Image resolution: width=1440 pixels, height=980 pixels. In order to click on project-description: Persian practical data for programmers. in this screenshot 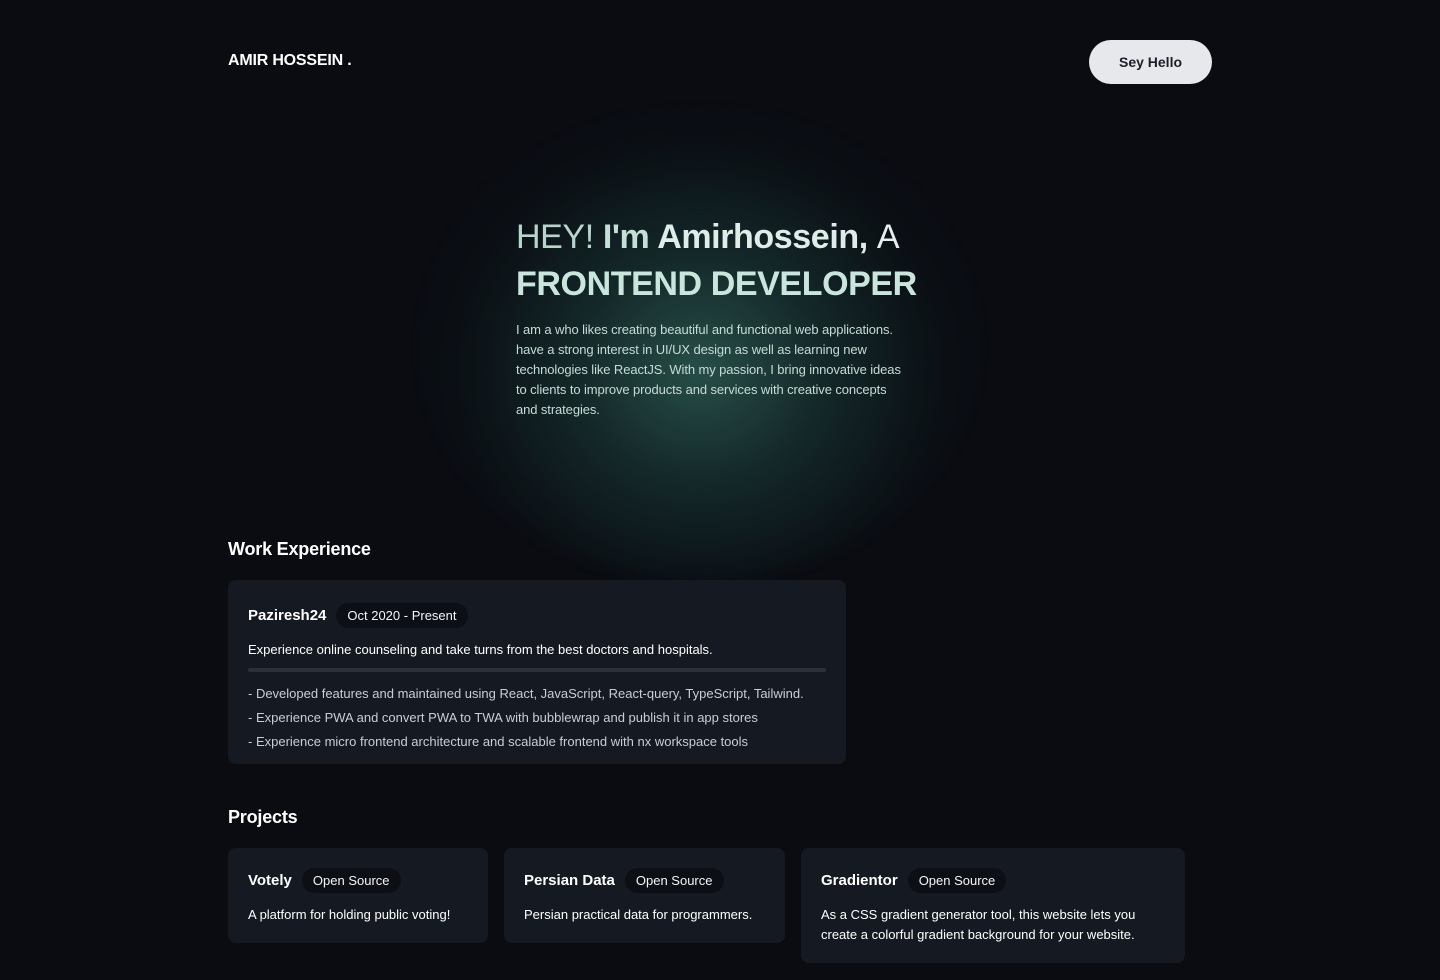, I will do `click(638, 914)`.